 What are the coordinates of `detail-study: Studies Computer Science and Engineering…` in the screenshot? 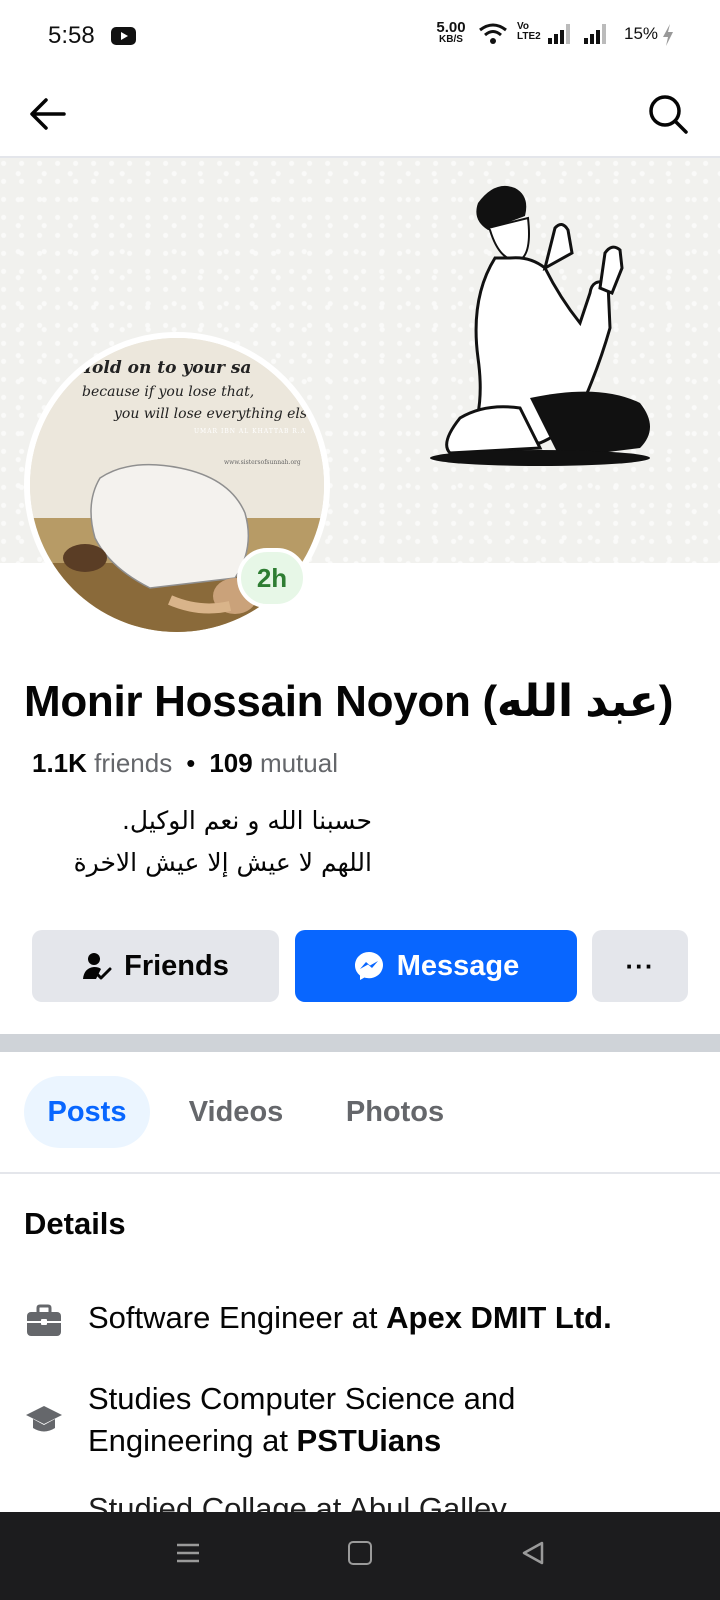 It's located at (364, 1420).